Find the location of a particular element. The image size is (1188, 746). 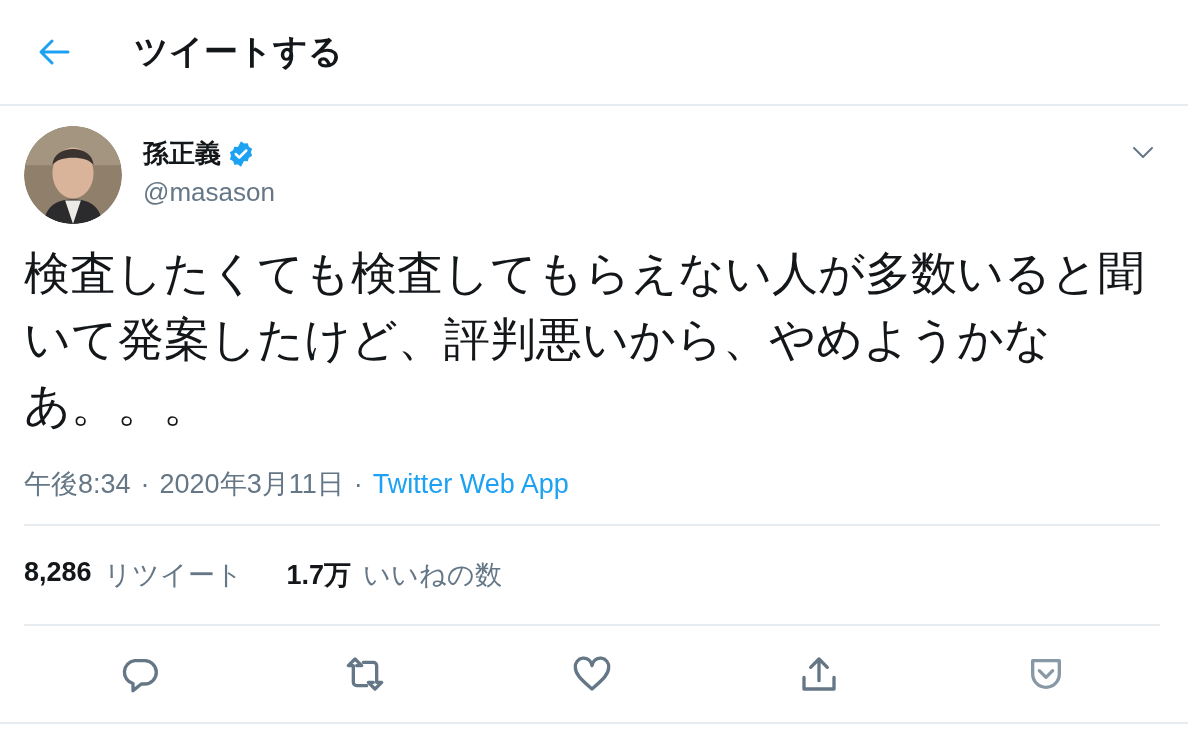

caret-icon is located at coordinates (1143, 152).